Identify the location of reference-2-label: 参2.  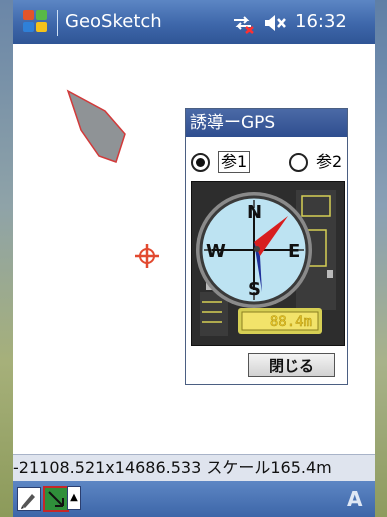
(329, 162).